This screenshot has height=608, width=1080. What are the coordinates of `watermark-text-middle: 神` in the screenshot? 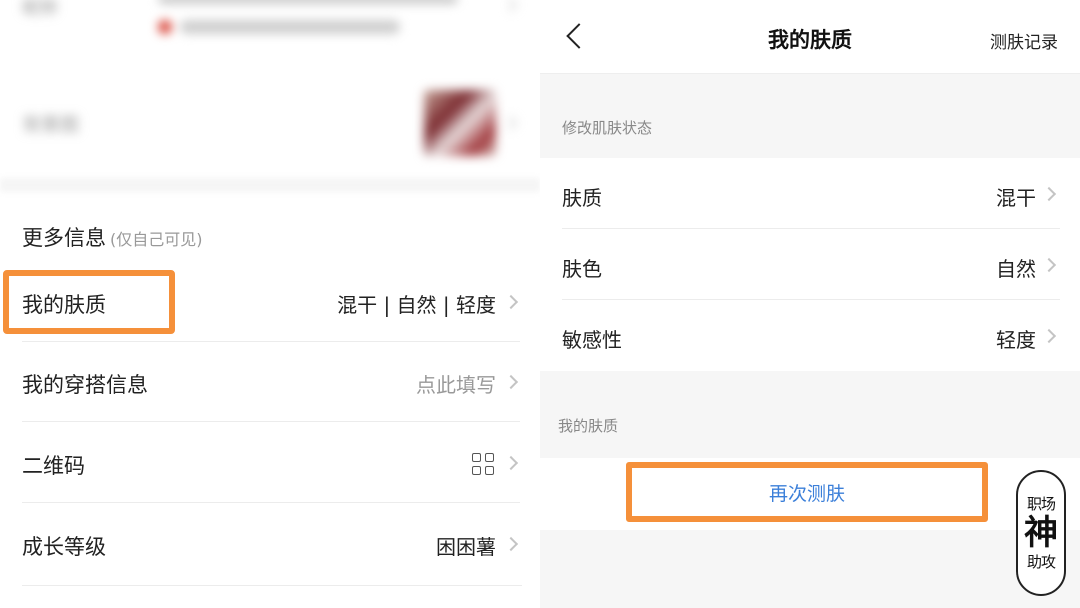 It's located at (1041, 533).